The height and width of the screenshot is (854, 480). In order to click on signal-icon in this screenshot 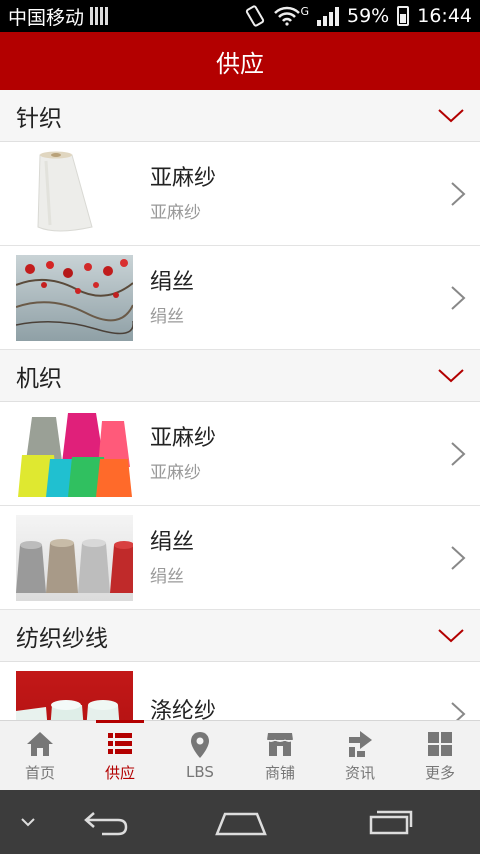, I will do `click(328, 16)`.